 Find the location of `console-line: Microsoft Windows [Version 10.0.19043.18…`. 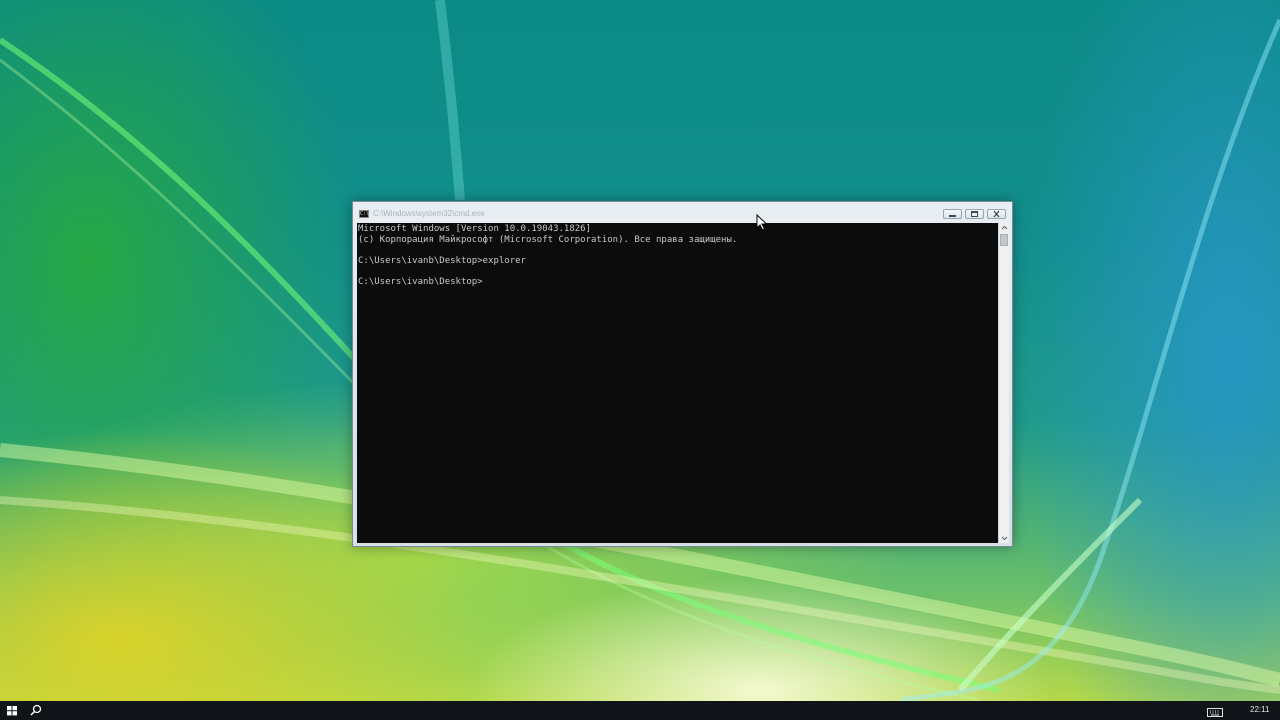

console-line: Microsoft Windows [Version 10.0.19043.18… is located at coordinates (474, 229).